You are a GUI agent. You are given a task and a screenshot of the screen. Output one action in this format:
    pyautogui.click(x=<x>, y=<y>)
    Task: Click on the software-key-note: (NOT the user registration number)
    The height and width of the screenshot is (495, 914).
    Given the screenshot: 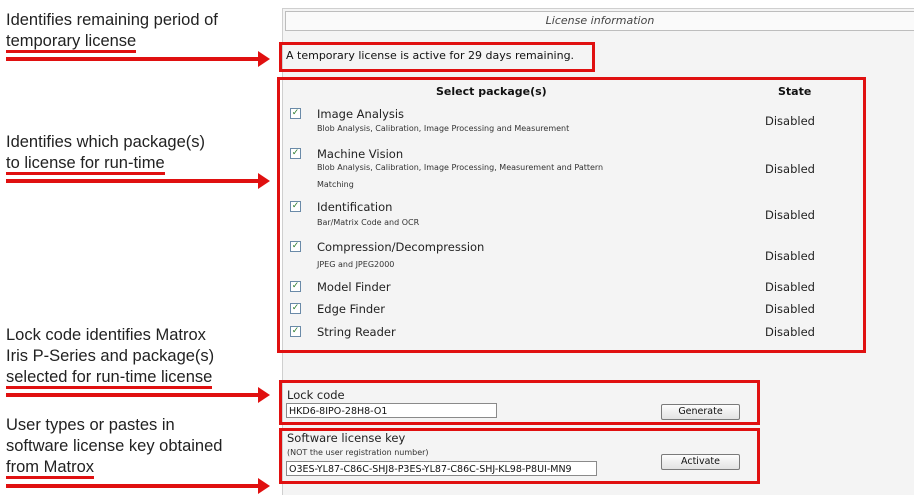 What is the action you would take?
    pyautogui.click(x=358, y=452)
    